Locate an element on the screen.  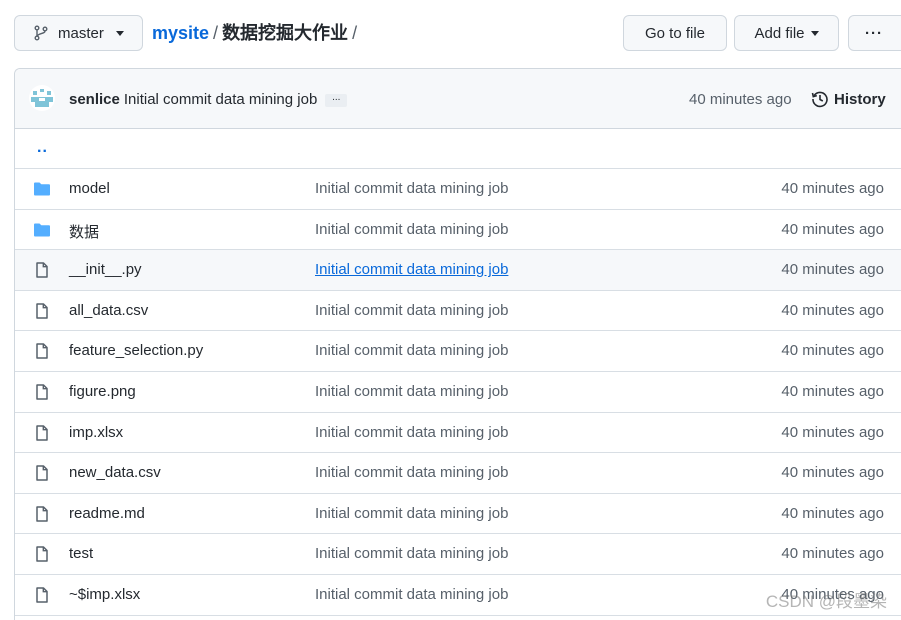
kebab-icon: ··· is located at coordinates (874, 33).